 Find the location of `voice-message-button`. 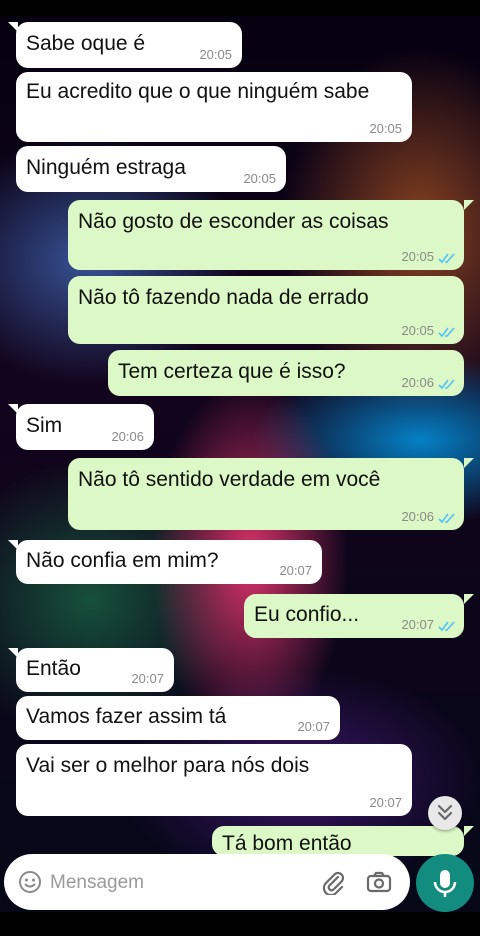

voice-message-button is located at coordinates (445, 883).